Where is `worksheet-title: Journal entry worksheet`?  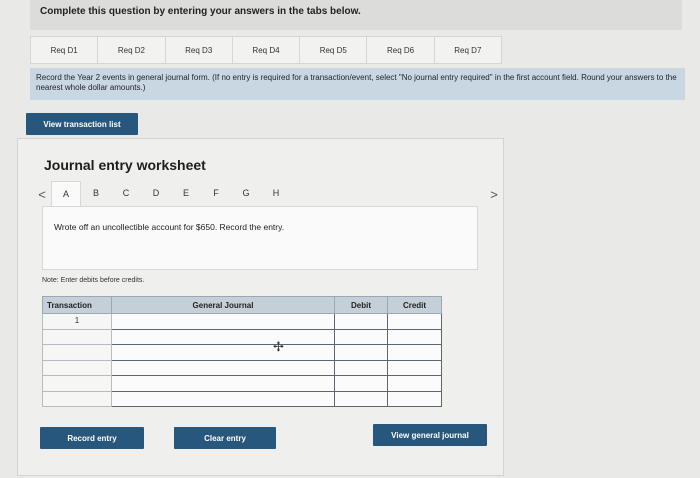 worksheet-title: Journal entry worksheet is located at coordinates (125, 165).